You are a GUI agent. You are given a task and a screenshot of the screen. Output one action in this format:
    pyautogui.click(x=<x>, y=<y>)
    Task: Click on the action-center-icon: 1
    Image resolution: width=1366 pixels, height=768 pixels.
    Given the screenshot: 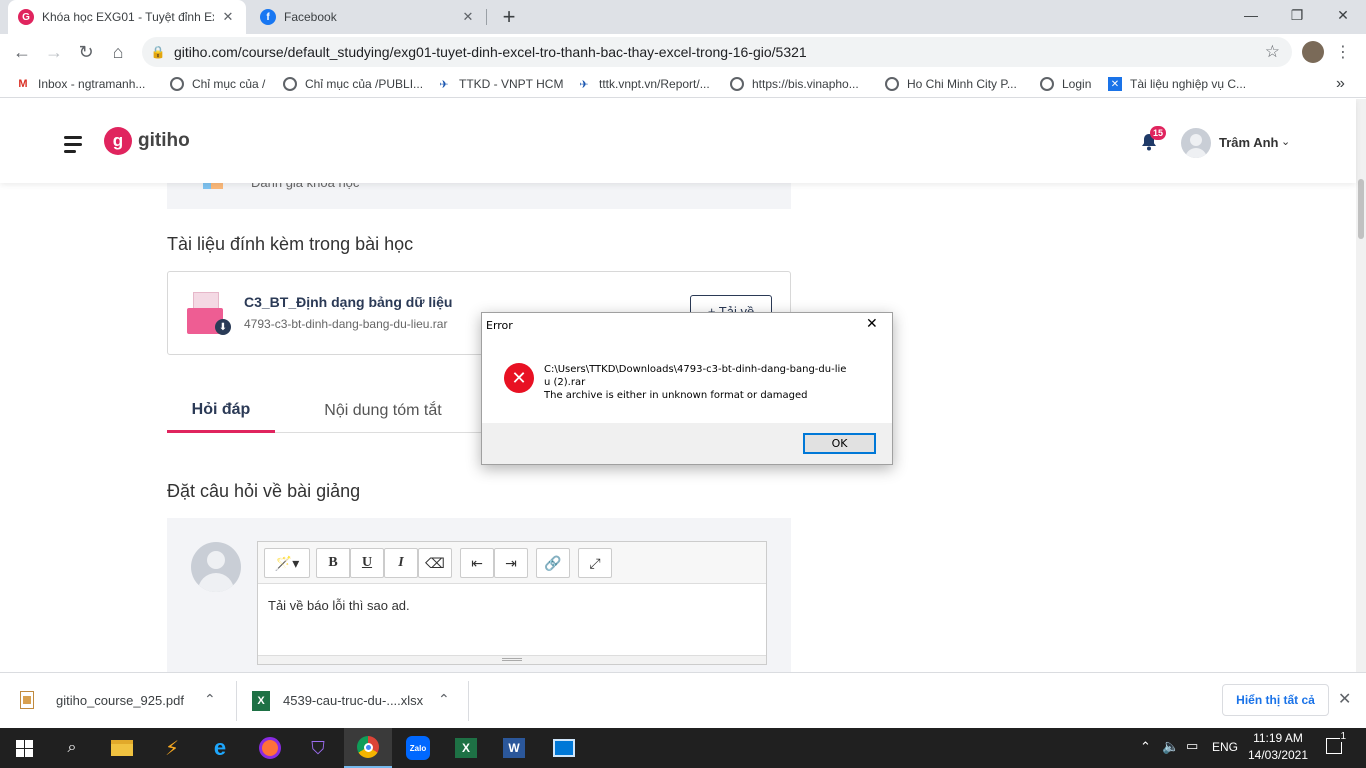 What is the action you would take?
    pyautogui.click(x=1336, y=742)
    